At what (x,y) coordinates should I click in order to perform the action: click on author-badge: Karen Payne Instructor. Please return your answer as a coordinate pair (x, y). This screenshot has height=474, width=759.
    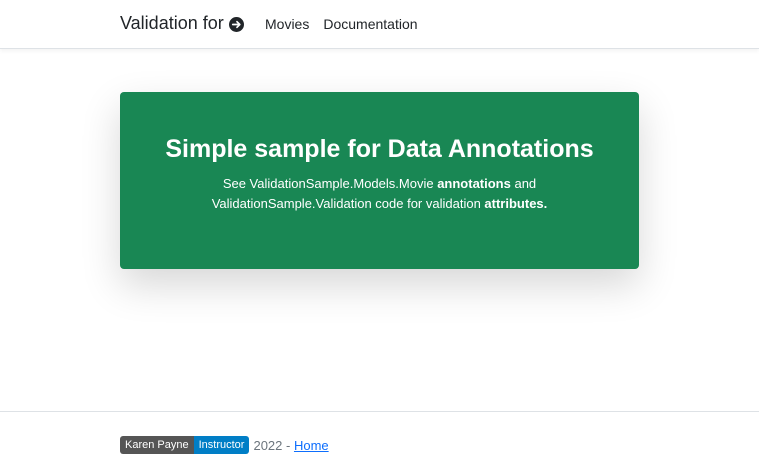
    Looking at the image, I should click on (185, 445).